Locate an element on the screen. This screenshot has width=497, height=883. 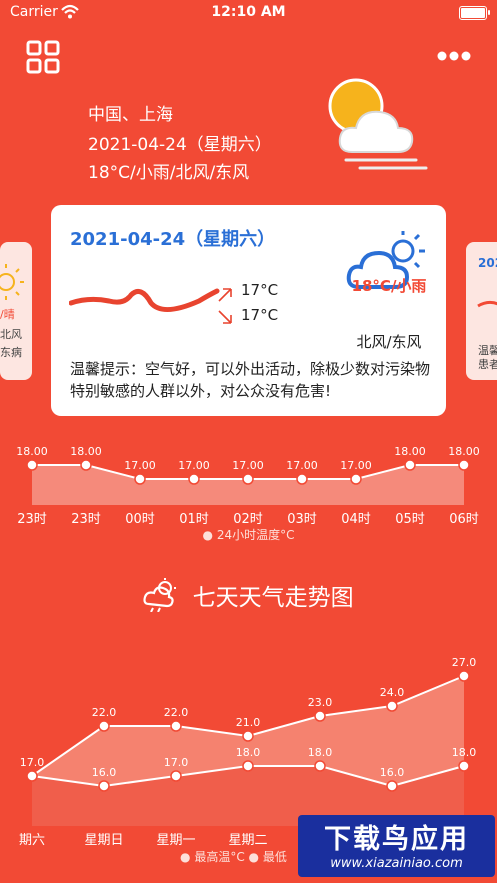
low-temp-label: 17.0 is located at coordinates (176, 762).